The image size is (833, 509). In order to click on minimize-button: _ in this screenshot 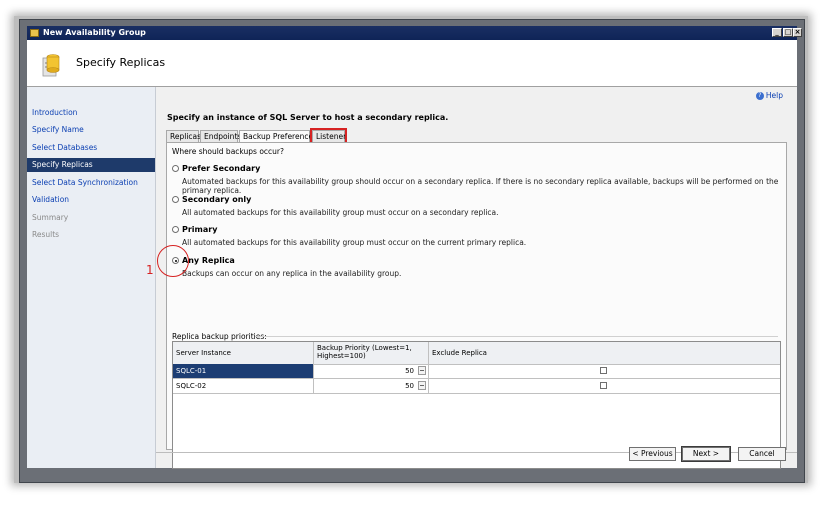, I will do `click(777, 32)`.